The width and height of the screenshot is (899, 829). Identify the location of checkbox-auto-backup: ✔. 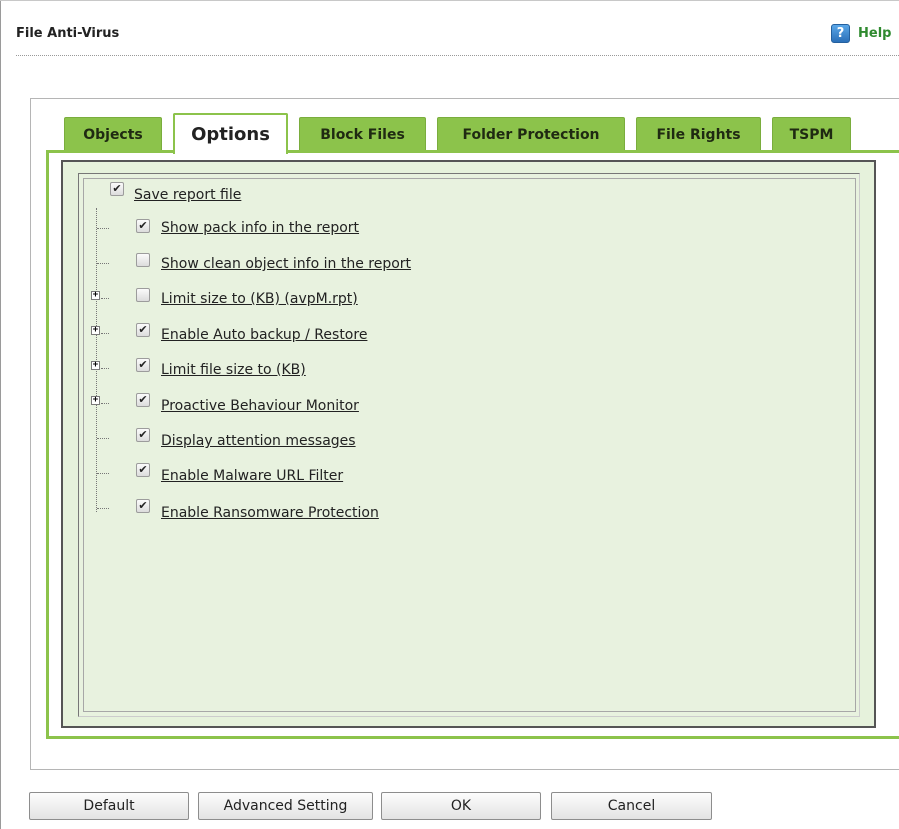
(143, 330).